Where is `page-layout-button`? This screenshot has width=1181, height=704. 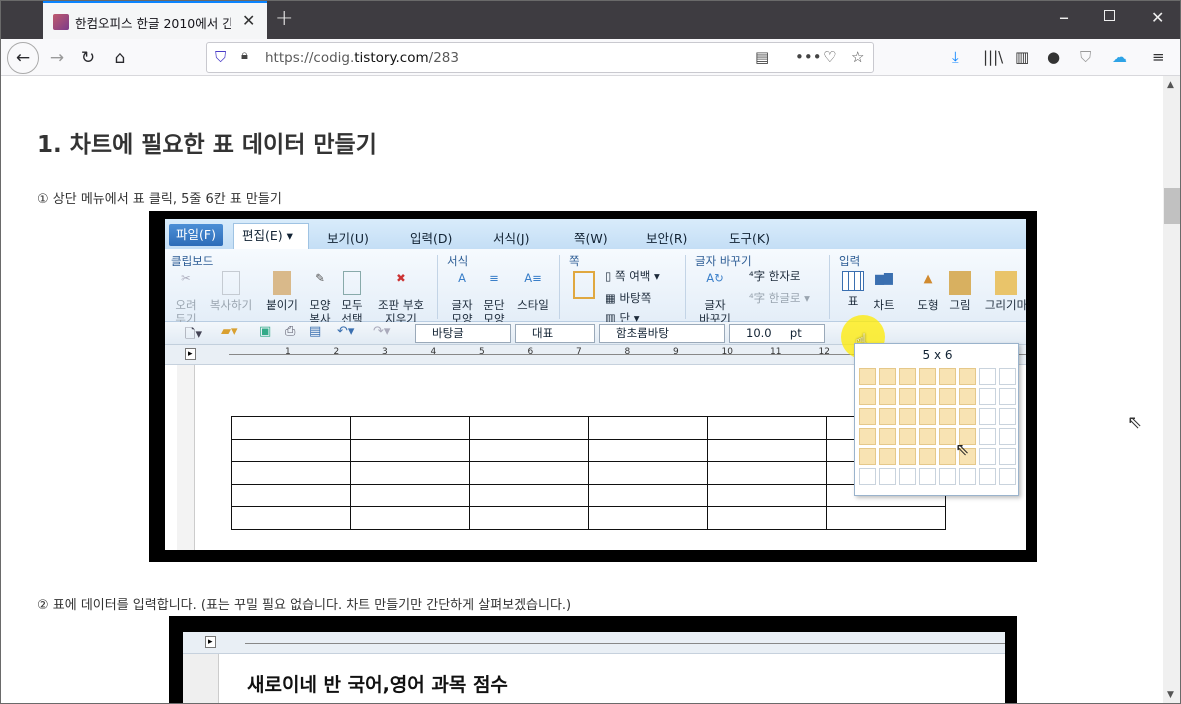 page-layout-button is located at coordinates (584, 286).